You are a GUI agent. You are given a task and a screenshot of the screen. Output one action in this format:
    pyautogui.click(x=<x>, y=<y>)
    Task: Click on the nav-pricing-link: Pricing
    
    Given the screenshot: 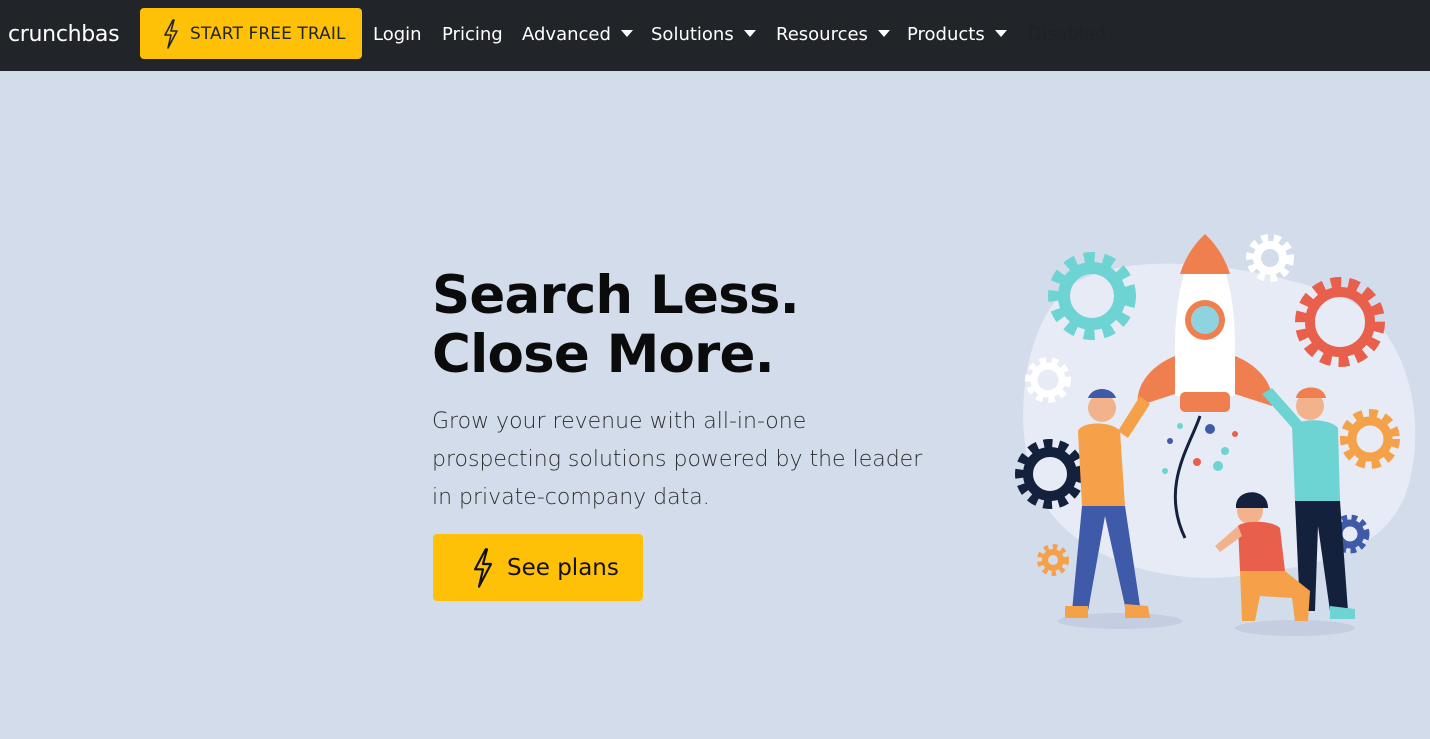 What is the action you would take?
    pyautogui.click(x=472, y=35)
    